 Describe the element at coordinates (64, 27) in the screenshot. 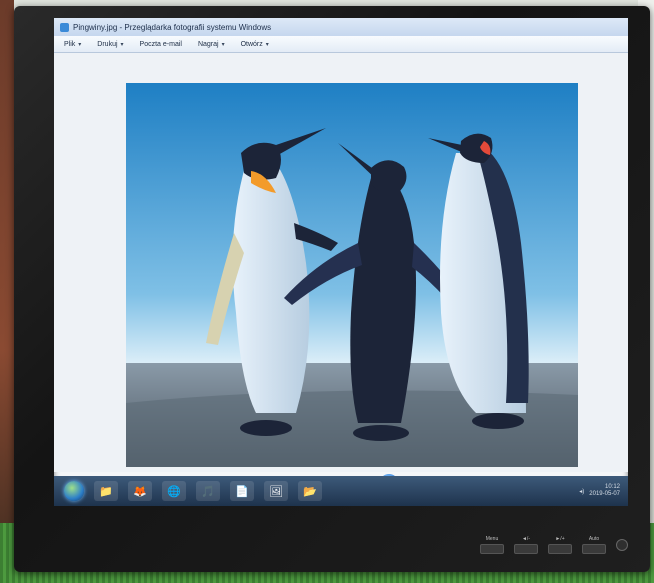

I see `photo-viewer-icon` at that location.